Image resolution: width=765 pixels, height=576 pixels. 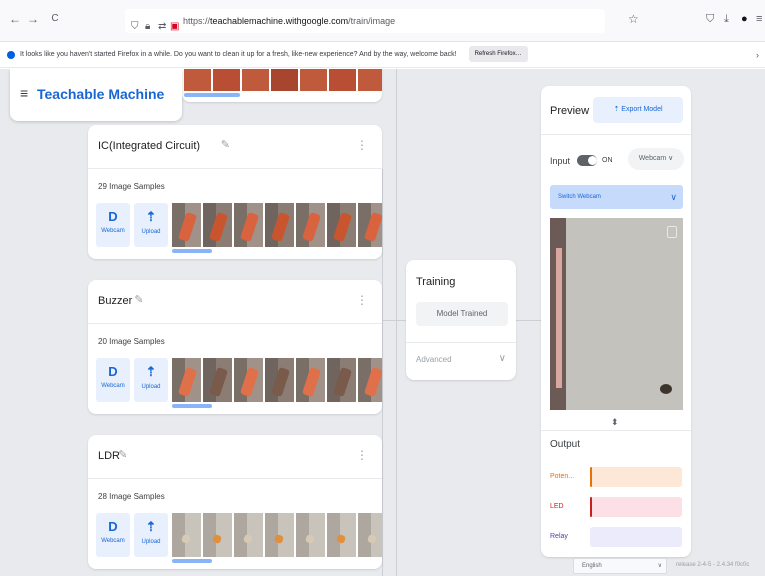 I want to click on webcam-preview, so click(x=616, y=314).